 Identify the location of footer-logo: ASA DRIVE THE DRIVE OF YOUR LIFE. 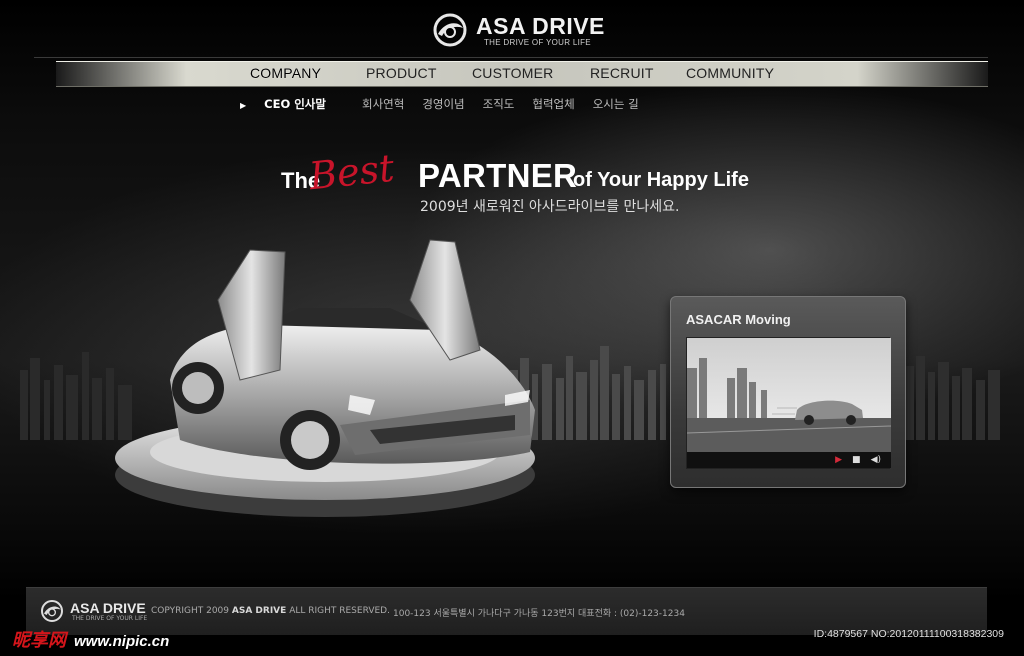
(93, 611).